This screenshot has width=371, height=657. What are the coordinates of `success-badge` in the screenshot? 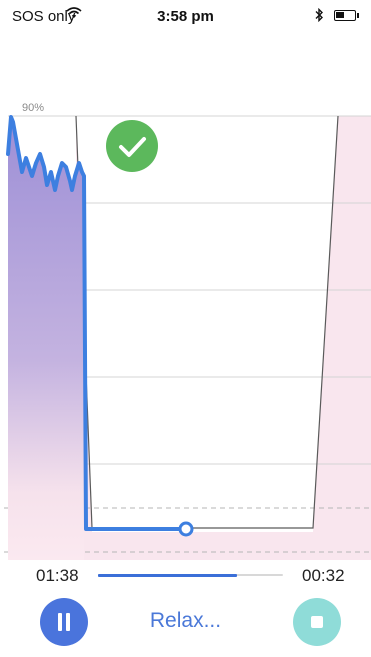 It's located at (132, 146).